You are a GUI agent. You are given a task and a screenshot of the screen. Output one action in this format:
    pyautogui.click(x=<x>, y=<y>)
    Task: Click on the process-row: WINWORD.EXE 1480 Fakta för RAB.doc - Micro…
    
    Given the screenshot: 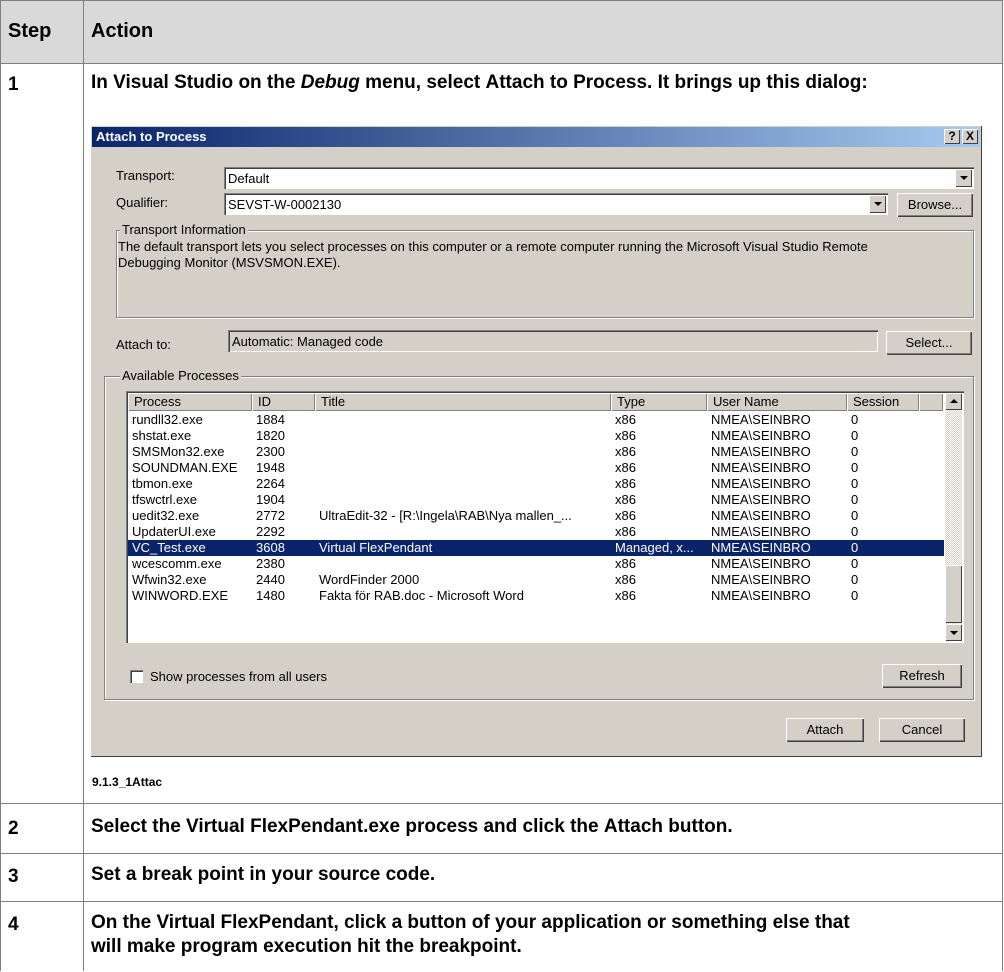 What is the action you would take?
    pyautogui.click(x=536, y=596)
    